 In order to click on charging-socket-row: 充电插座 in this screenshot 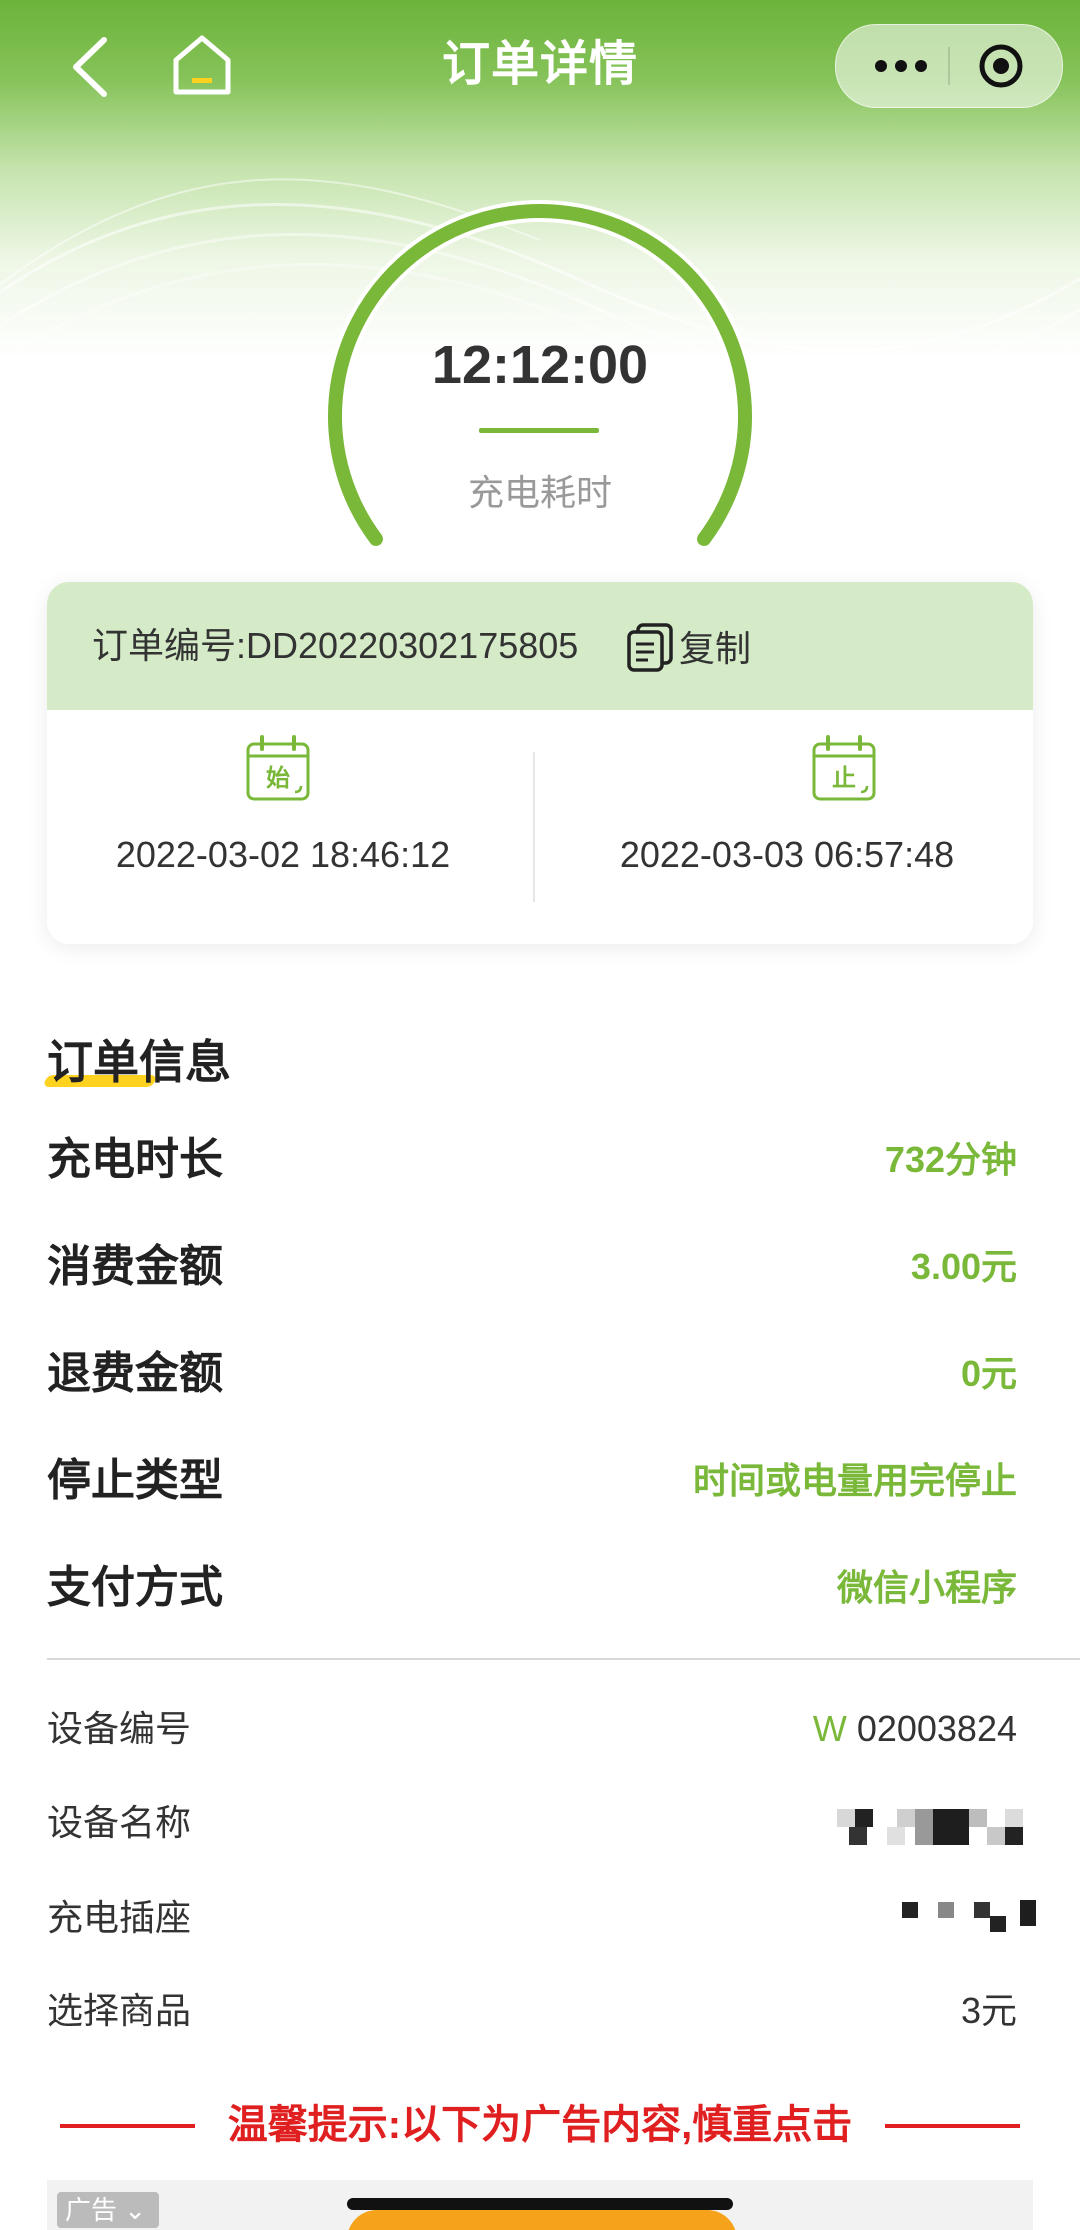, I will do `click(541, 1918)`.